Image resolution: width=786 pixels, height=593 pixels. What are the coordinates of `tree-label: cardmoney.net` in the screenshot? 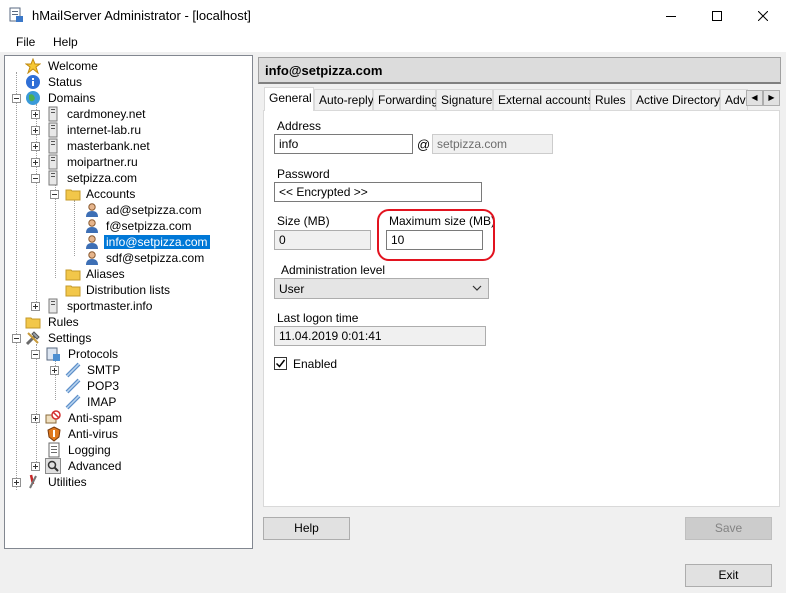 It's located at (106, 114).